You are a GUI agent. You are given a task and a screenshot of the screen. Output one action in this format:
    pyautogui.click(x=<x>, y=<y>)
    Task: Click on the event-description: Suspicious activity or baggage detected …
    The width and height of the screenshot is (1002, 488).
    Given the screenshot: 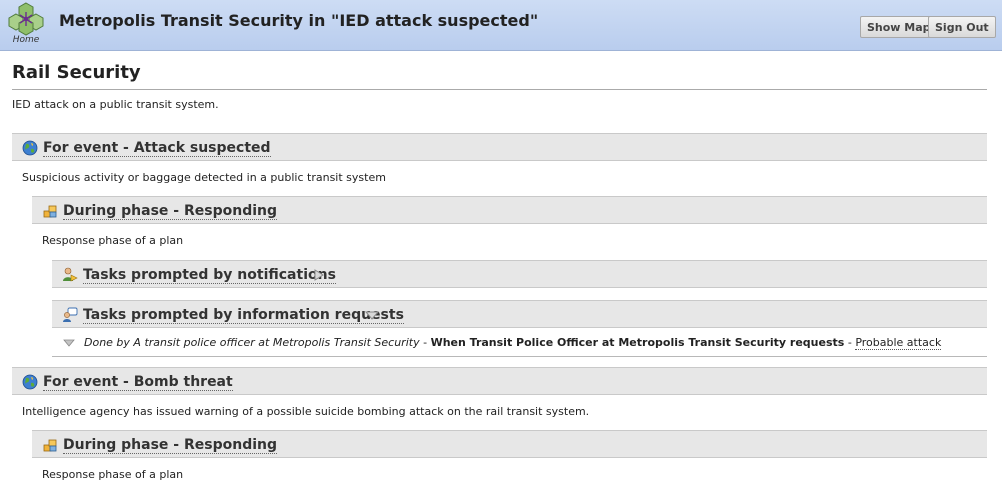 What is the action you would take?
    pyautogui.click(x=204, y=177)
    